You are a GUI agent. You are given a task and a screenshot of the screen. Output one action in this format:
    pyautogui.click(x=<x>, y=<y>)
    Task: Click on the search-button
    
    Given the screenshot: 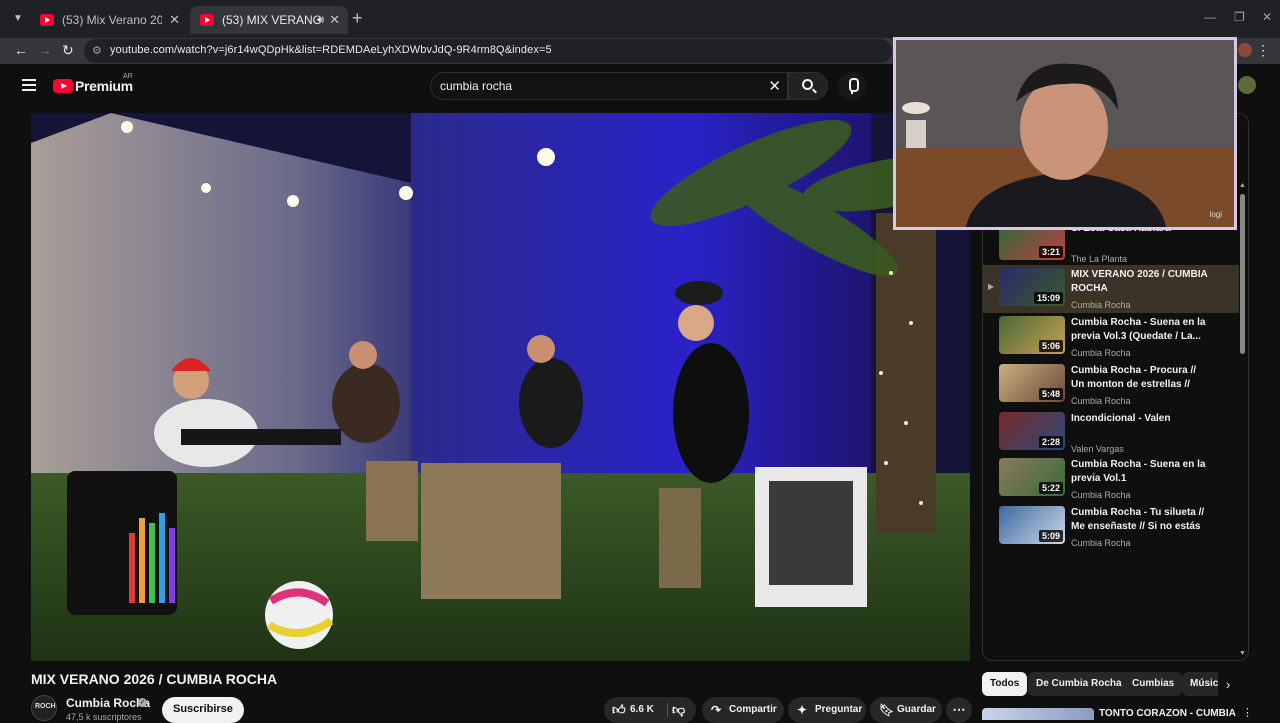 What is the action you would take?
    pyautogui.click(x=808, y=86)
    